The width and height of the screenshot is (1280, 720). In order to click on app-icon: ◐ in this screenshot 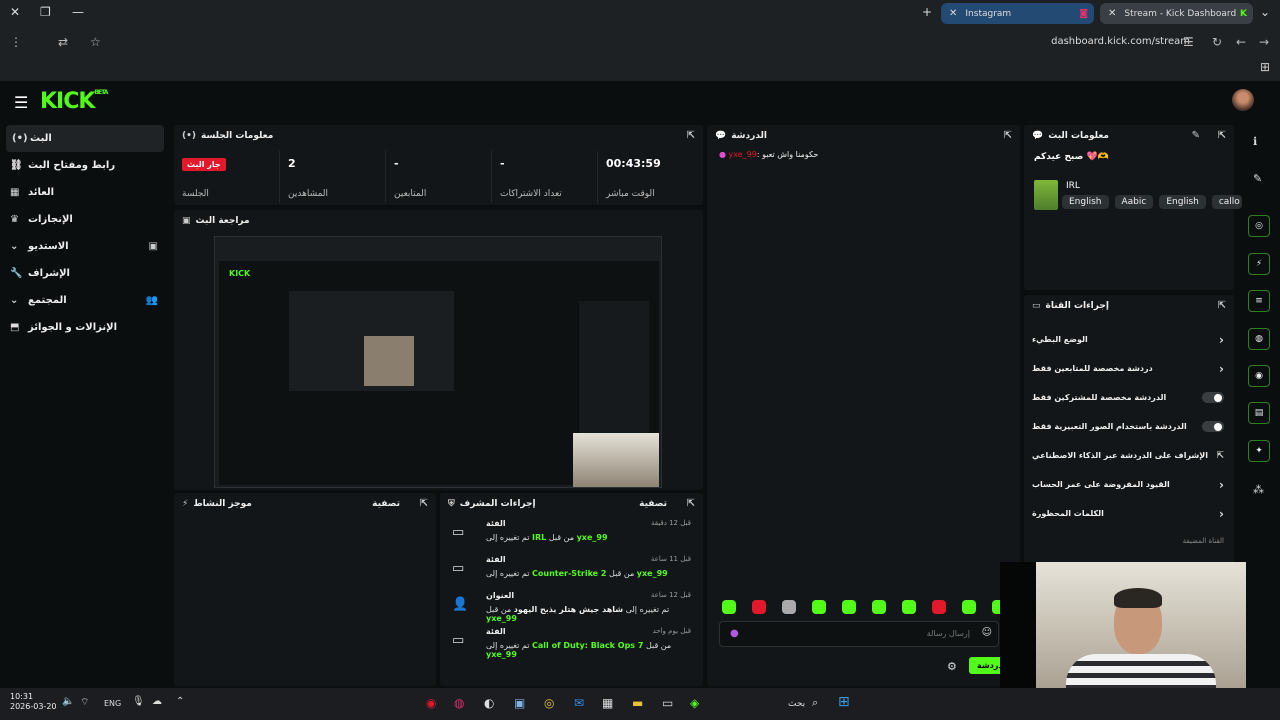, I will do `click(489, 703)`.